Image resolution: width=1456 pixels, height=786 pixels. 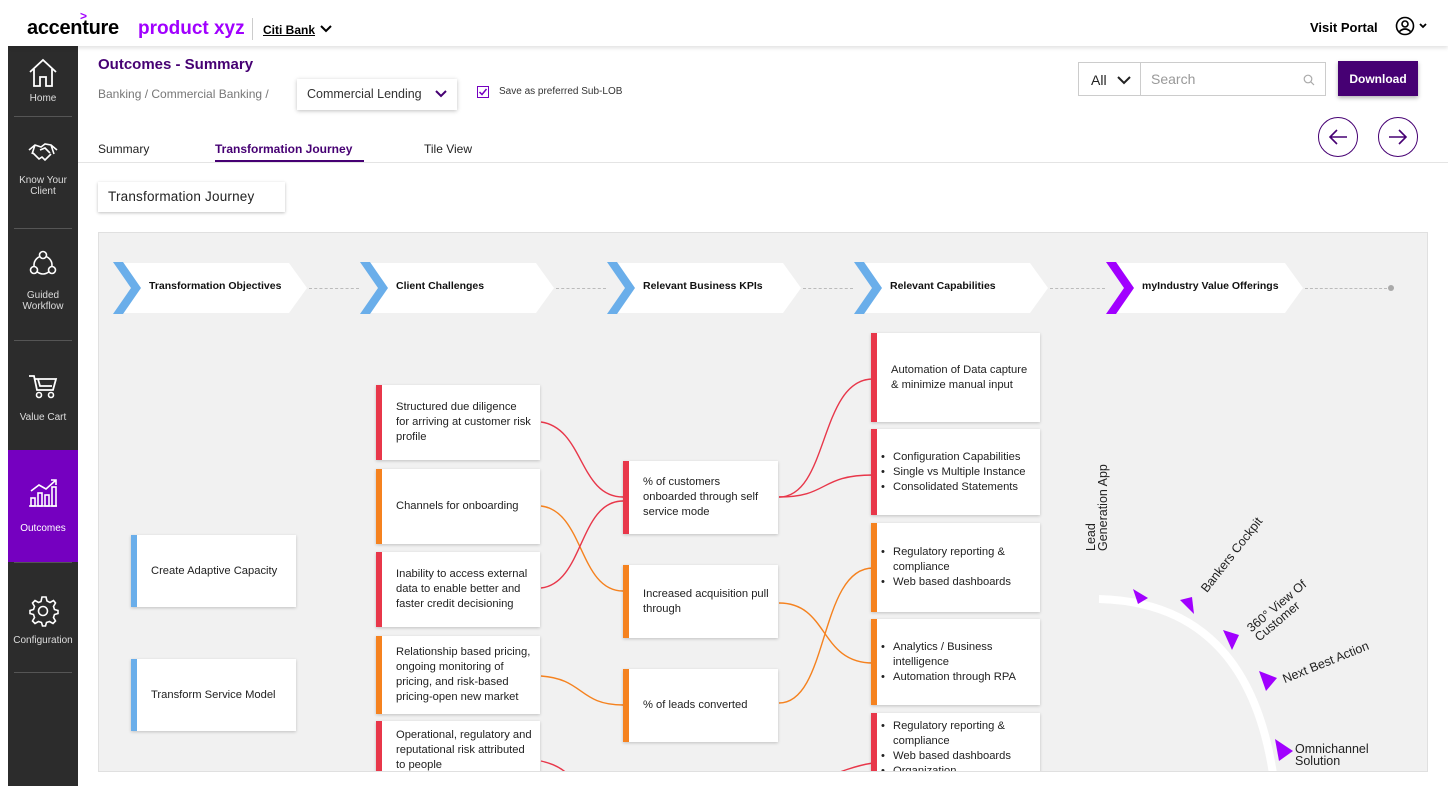 I want to click on stage-relevant-business-kpis: Relevant Business KPIs, so click(x=704, y=288).